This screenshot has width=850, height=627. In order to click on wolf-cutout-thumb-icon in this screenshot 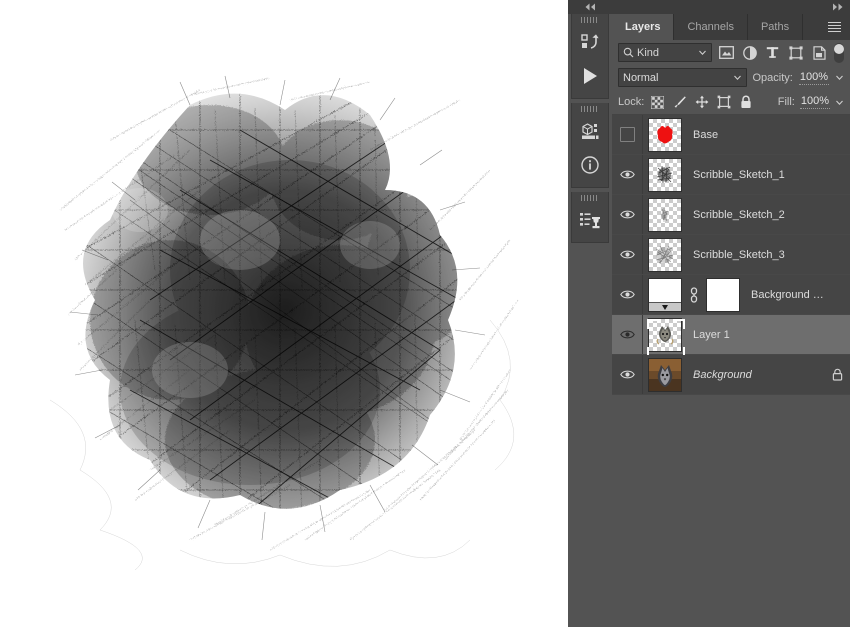, I will do `click(665, 335)`.